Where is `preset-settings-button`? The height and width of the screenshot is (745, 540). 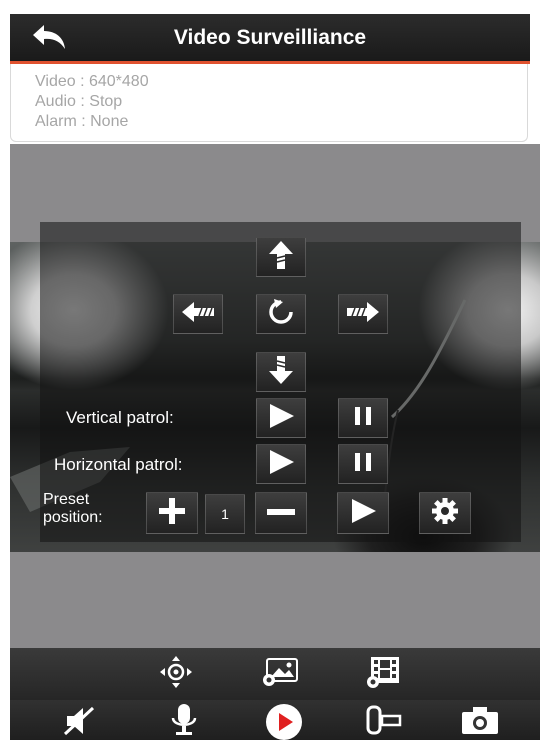 preset-settings-button is located at coordinates (445, 513).